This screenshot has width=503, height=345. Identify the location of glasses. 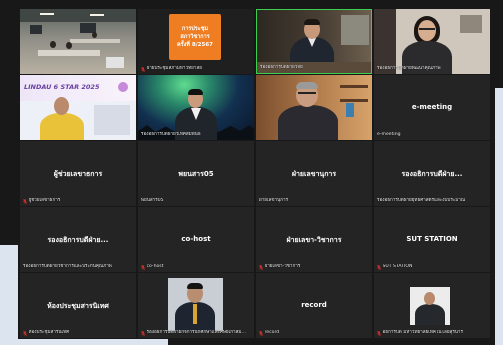
(307, 93).